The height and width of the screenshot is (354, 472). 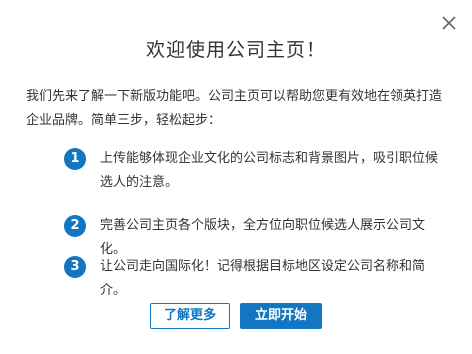 I want to click on step-item-1: 1 上传能够体现企业文化的公司标志和背景图片，吸引职位候选人的注意。, so click(x=256, y=171).